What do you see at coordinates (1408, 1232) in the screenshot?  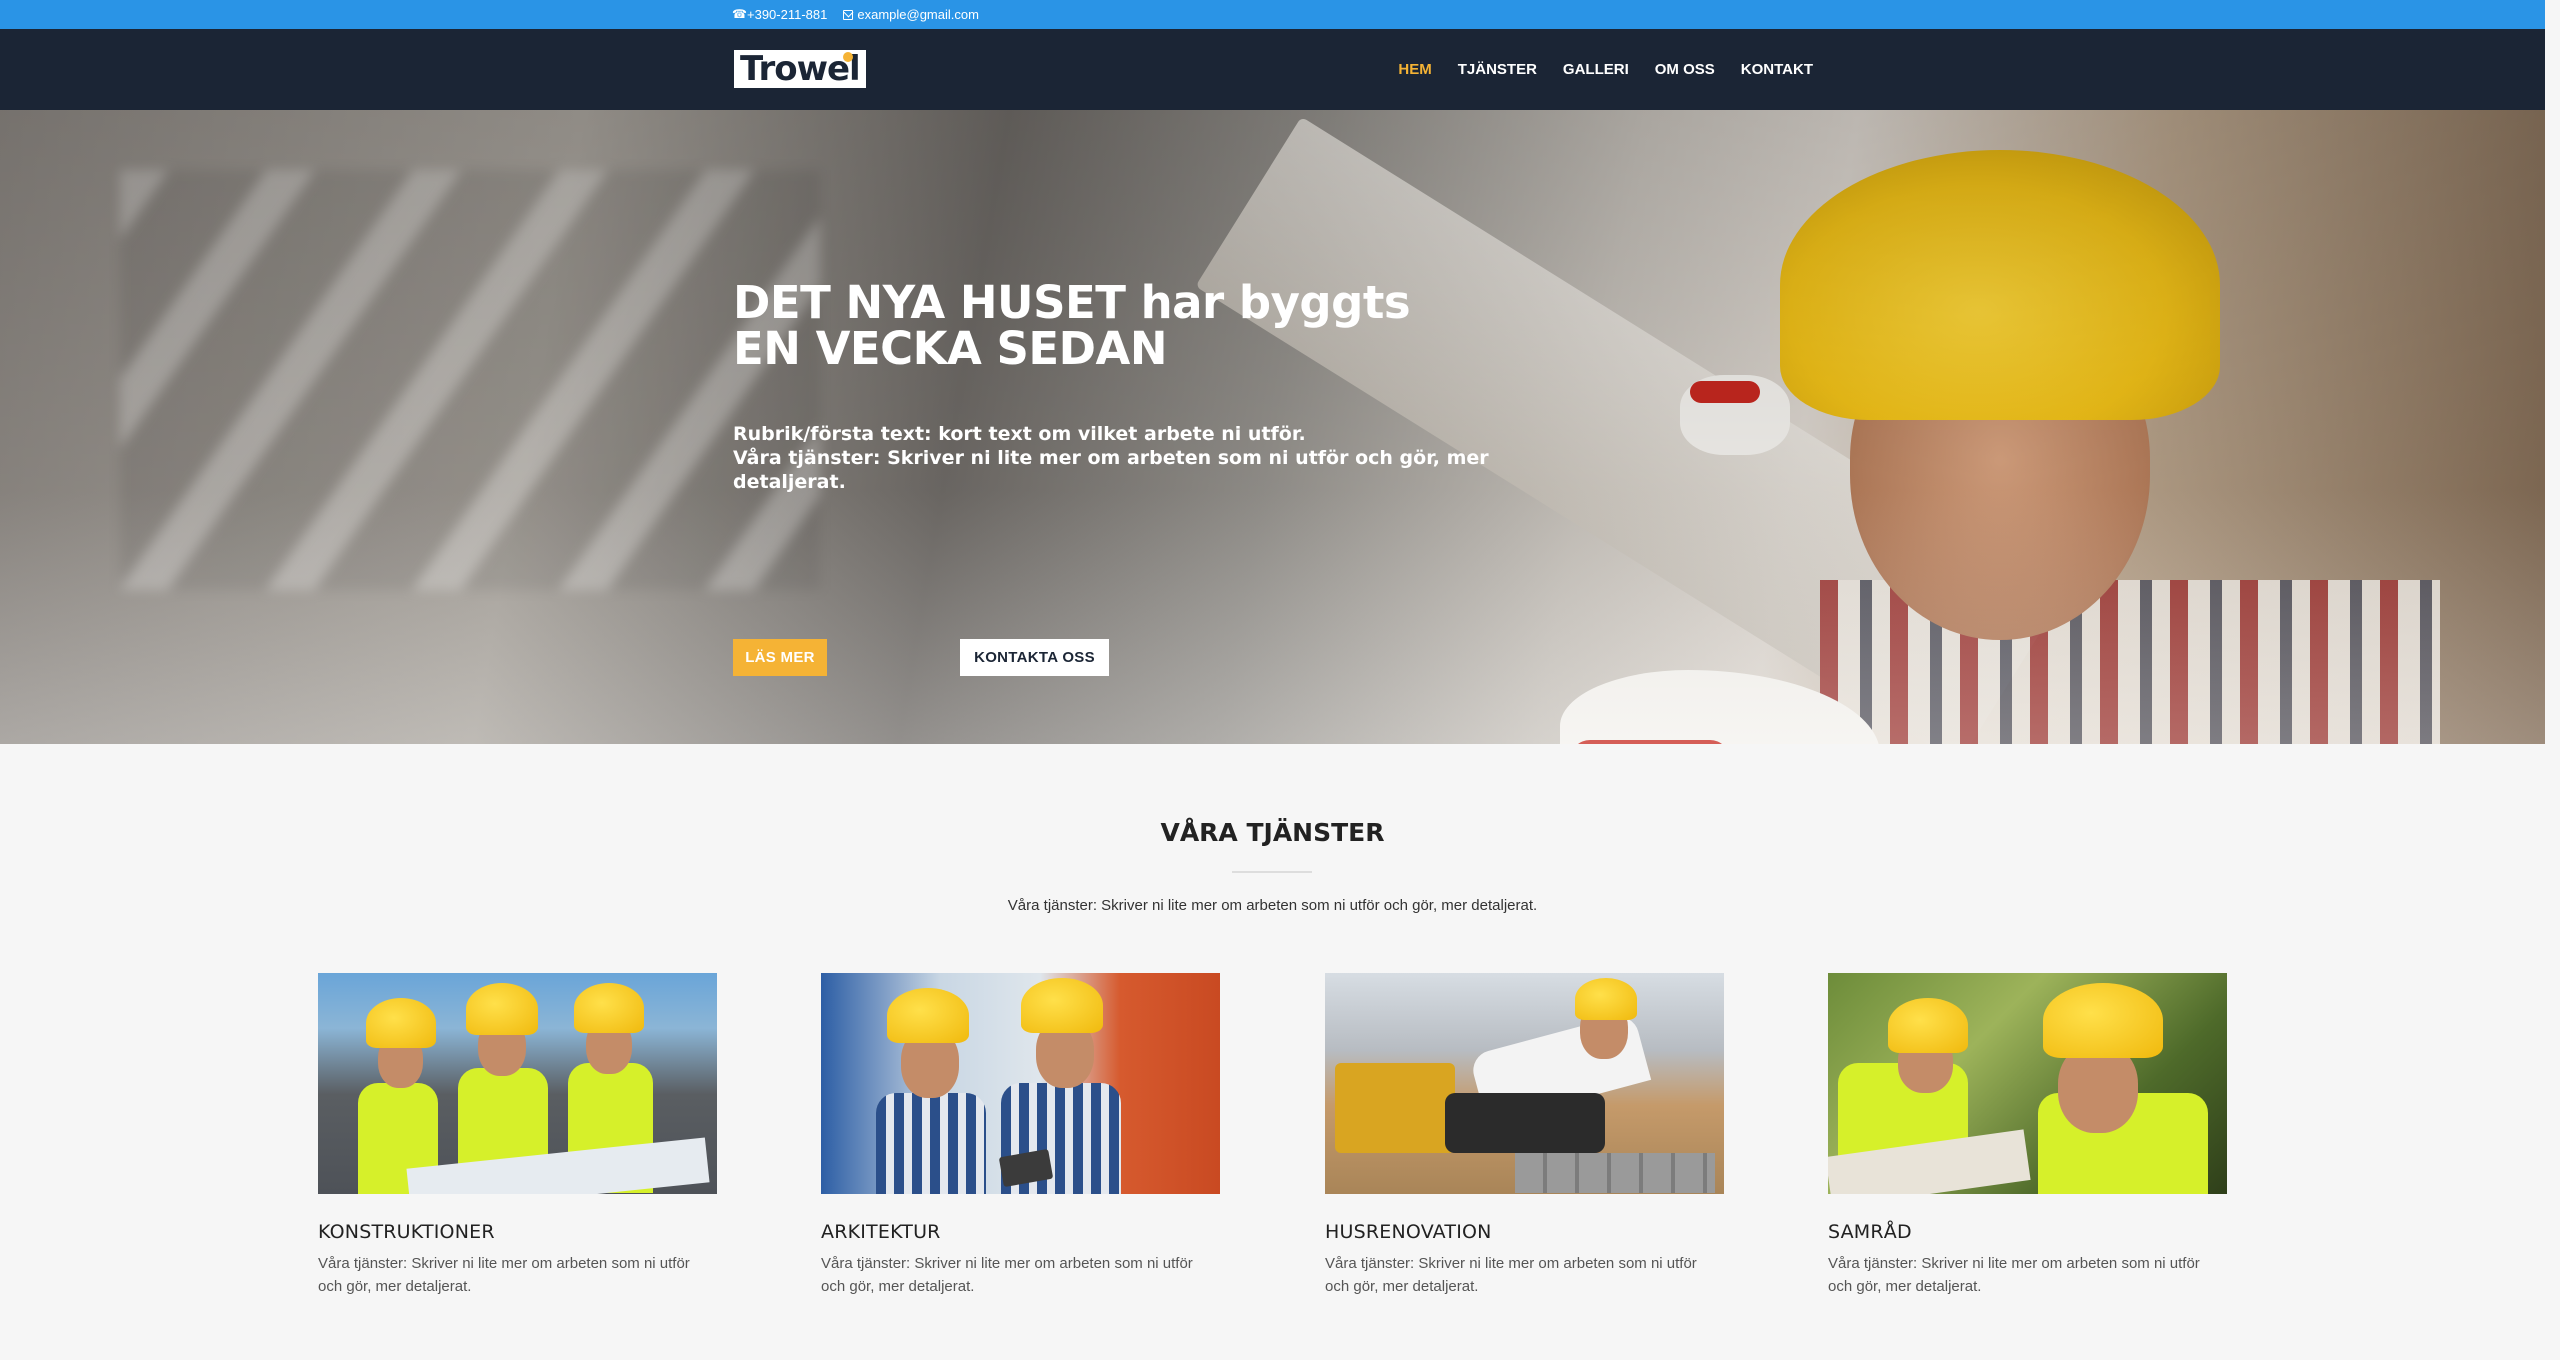 I see `service-name: HUSRENOVATION` at bounding box center [1408, 1232].